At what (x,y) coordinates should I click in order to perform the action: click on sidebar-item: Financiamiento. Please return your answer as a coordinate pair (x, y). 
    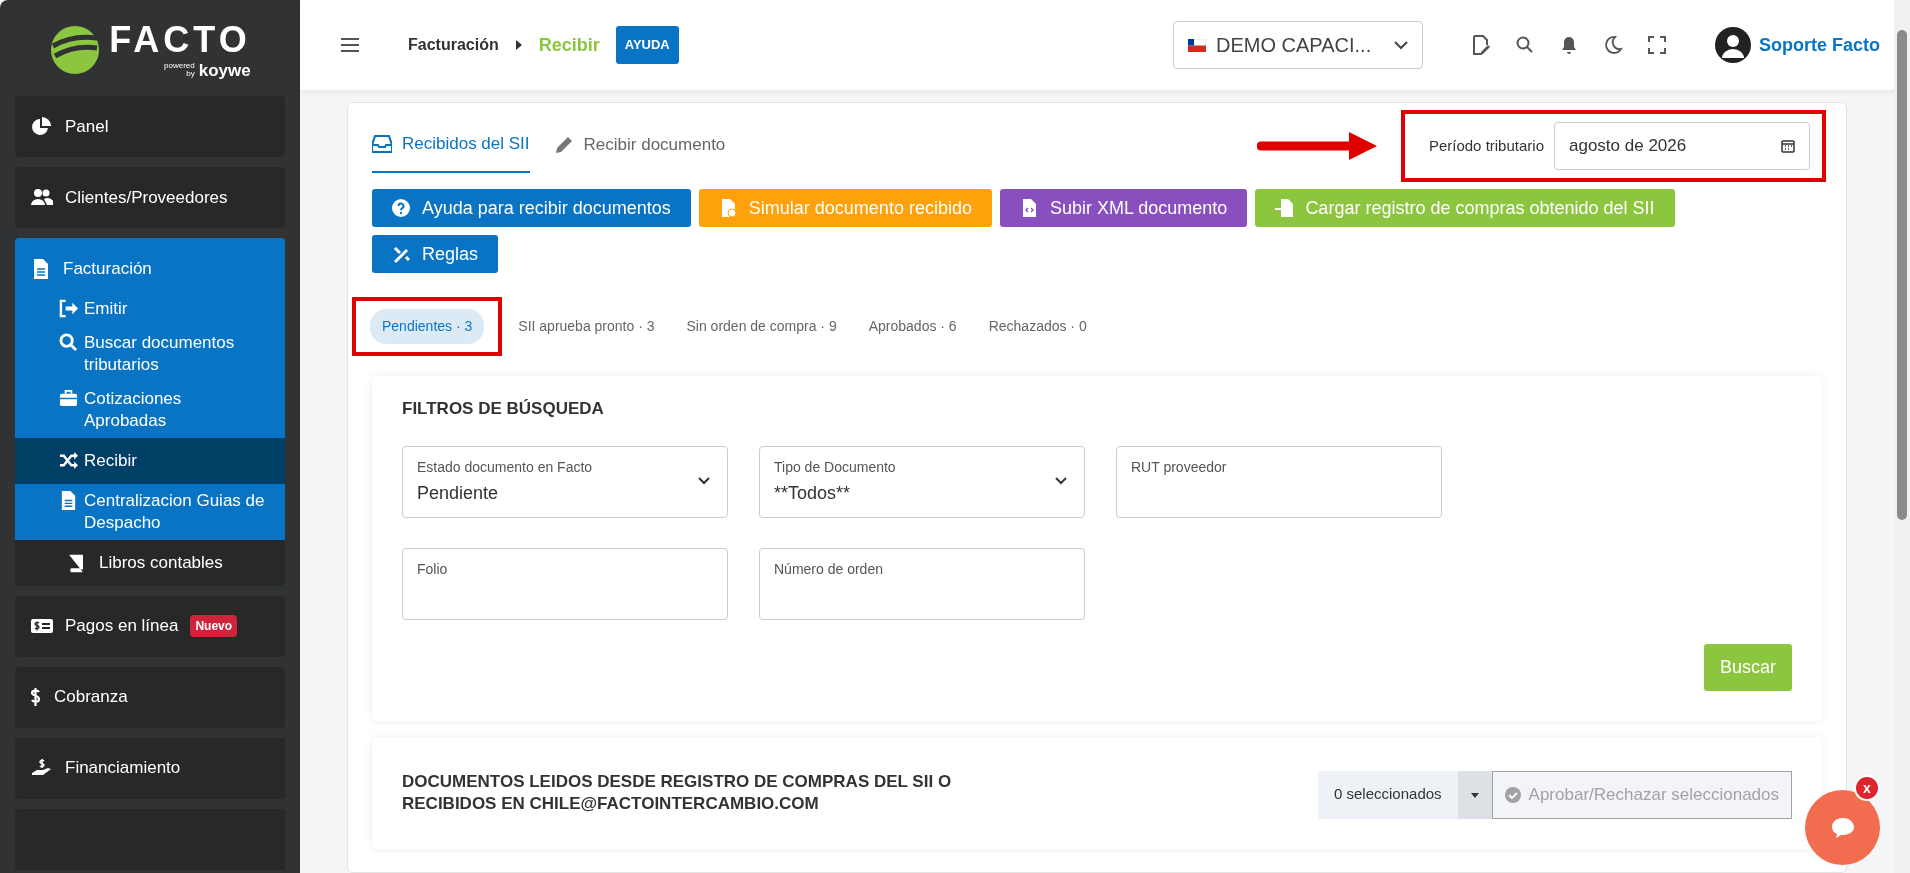
    Looking at the image, I should click on (150, 768).